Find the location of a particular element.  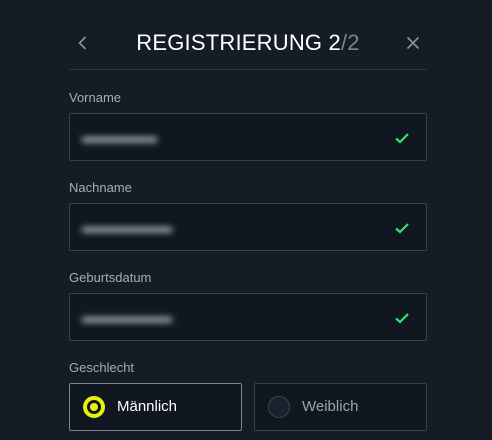

birth-date-input: ▬▬▬▬▬▬ is located at coordinates (248, 317).